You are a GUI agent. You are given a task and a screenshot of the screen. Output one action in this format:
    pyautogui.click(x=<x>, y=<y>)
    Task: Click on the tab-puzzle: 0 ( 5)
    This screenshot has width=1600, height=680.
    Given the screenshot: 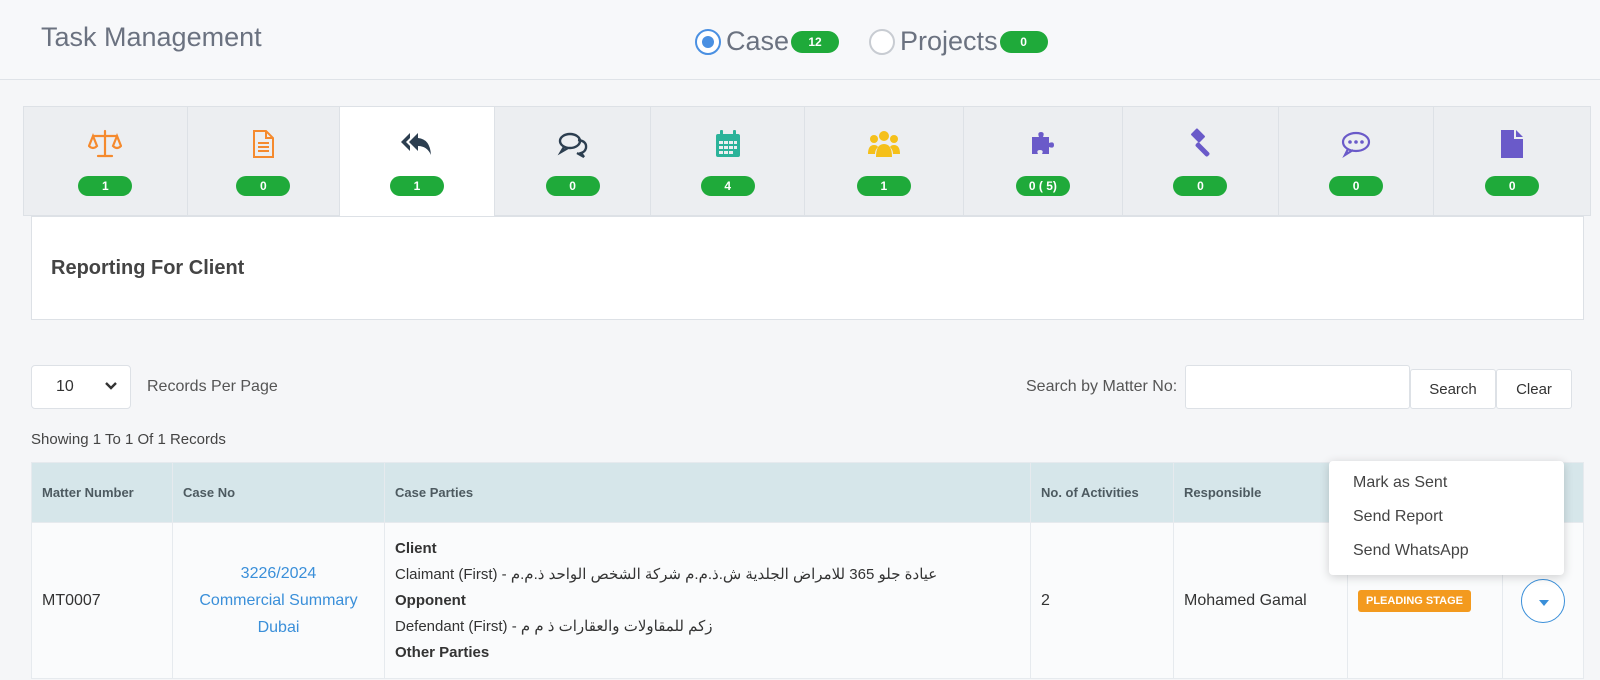 What is the action you would take?
    pyautogui.click(x=1042, y=161)
    